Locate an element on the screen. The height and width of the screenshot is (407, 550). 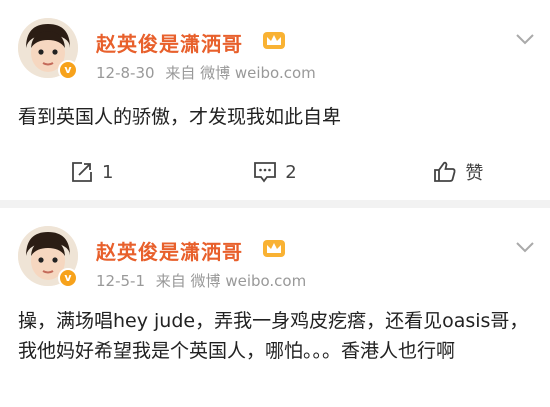
comment-button: 2 is located at coordinates (274, 172).